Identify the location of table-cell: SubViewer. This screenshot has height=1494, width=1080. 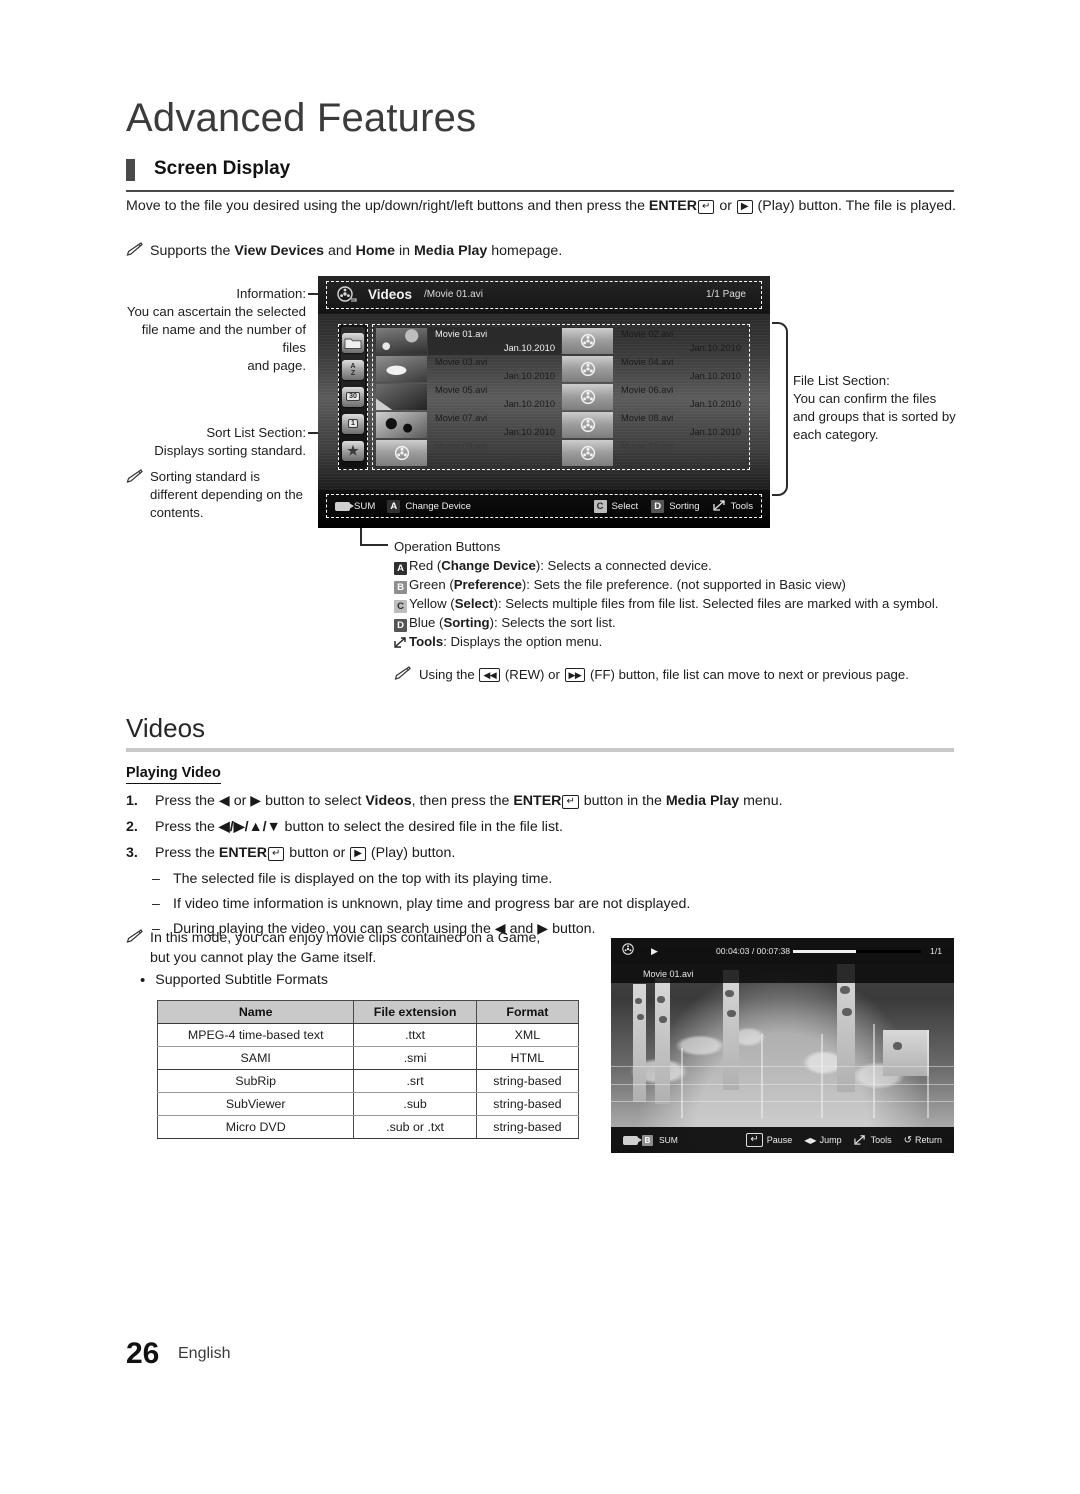
(255, 1104).